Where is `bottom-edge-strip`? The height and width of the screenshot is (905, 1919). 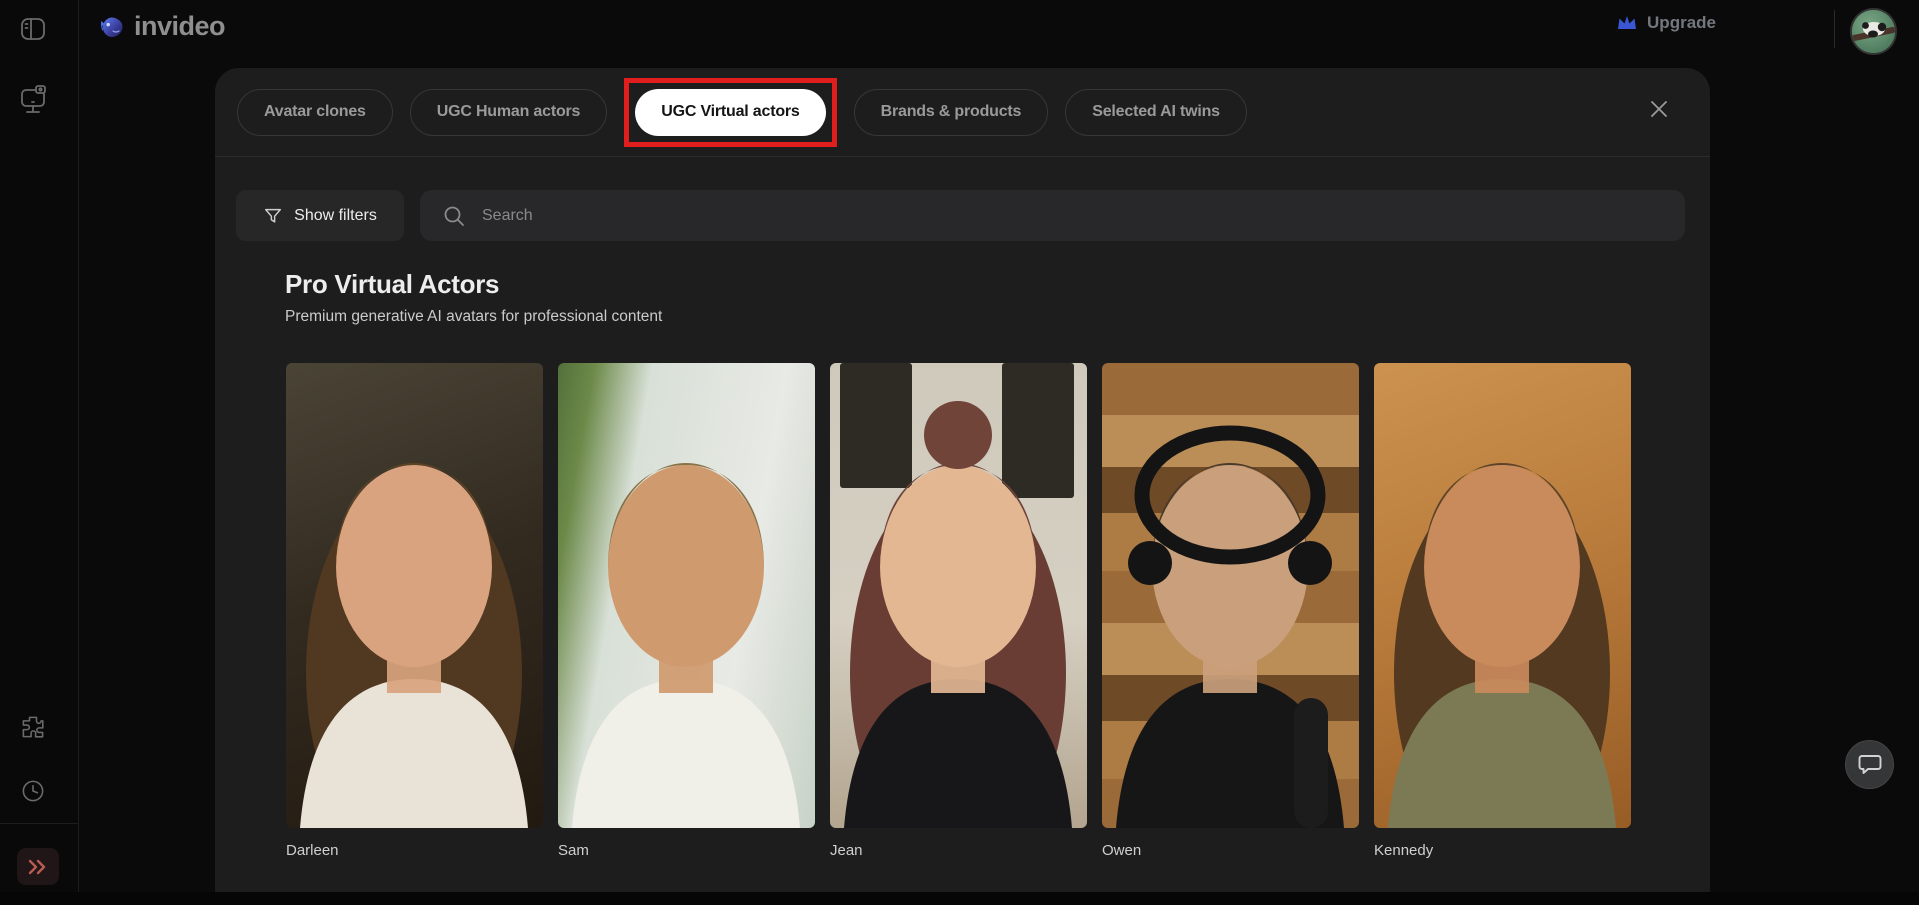 bottom-edge-strip is located at coordinates (959, 898).